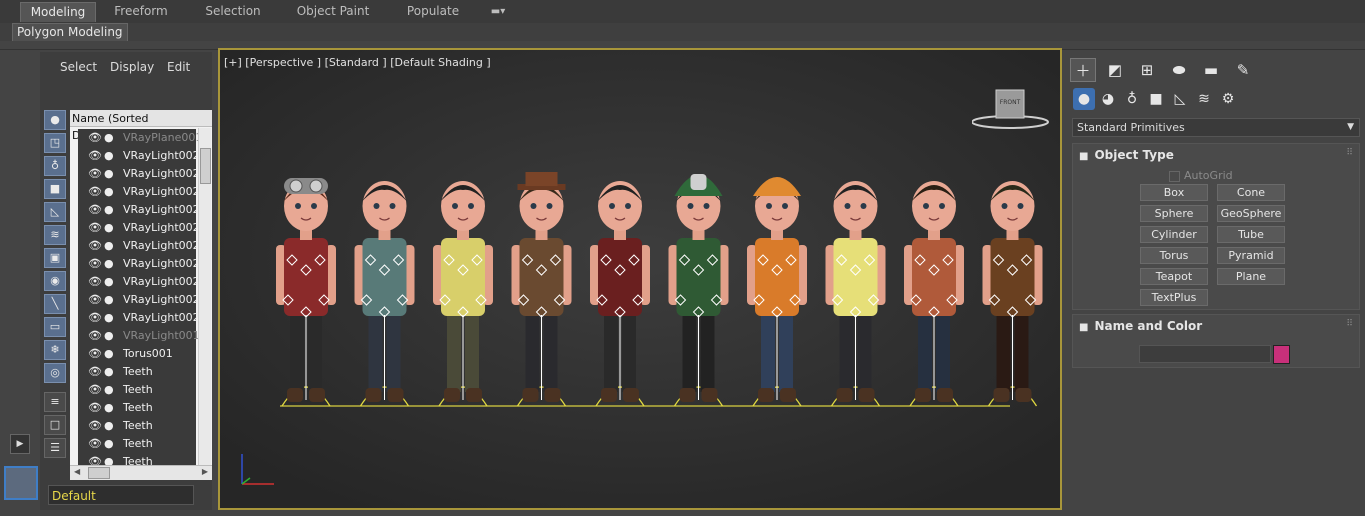 This screenshot has height=516, width=1365. What do you see at coordinates (1108, 99) in the screenshot?
I see `shapes-icon: ◕` at bounding box center [1108, 99].